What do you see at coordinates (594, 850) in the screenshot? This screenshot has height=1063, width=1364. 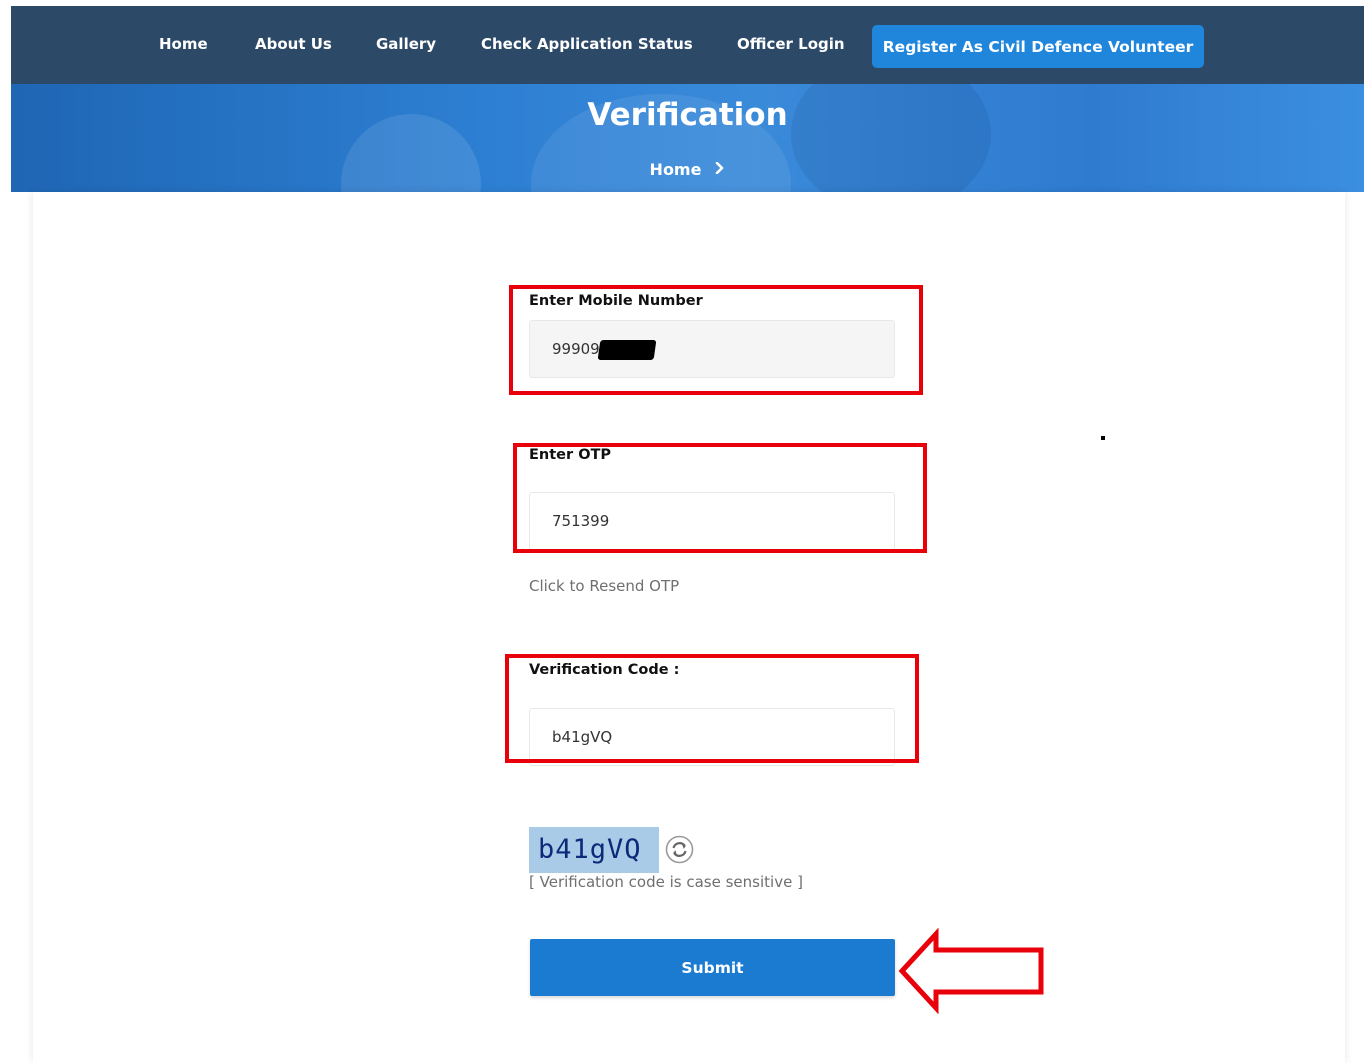 I see `captcha-image: b41gVQ` at bounding box center [594, 850].